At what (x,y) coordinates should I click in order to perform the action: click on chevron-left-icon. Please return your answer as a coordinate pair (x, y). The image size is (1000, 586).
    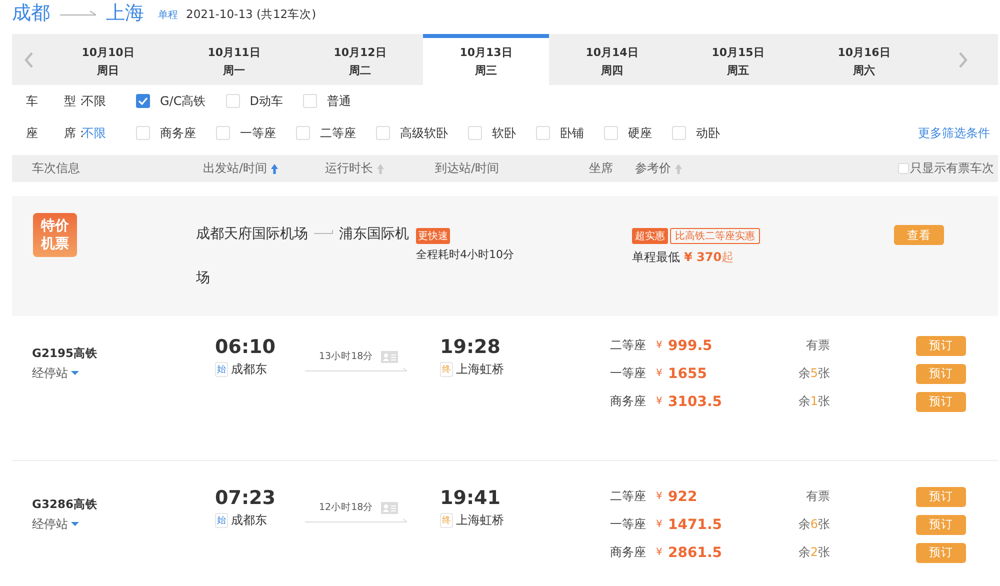
    Looking at the image, I should click on (29, 59).